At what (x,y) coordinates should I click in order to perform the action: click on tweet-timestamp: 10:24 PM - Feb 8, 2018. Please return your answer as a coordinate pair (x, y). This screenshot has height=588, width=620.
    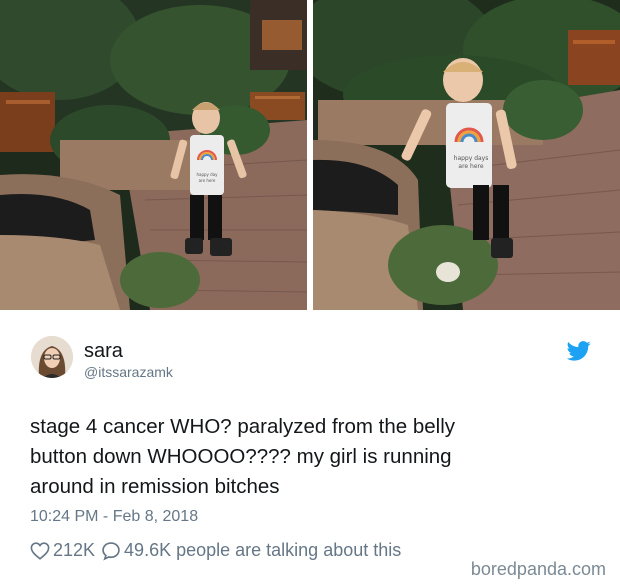
    Looking at the image, I should click on (114, 517).